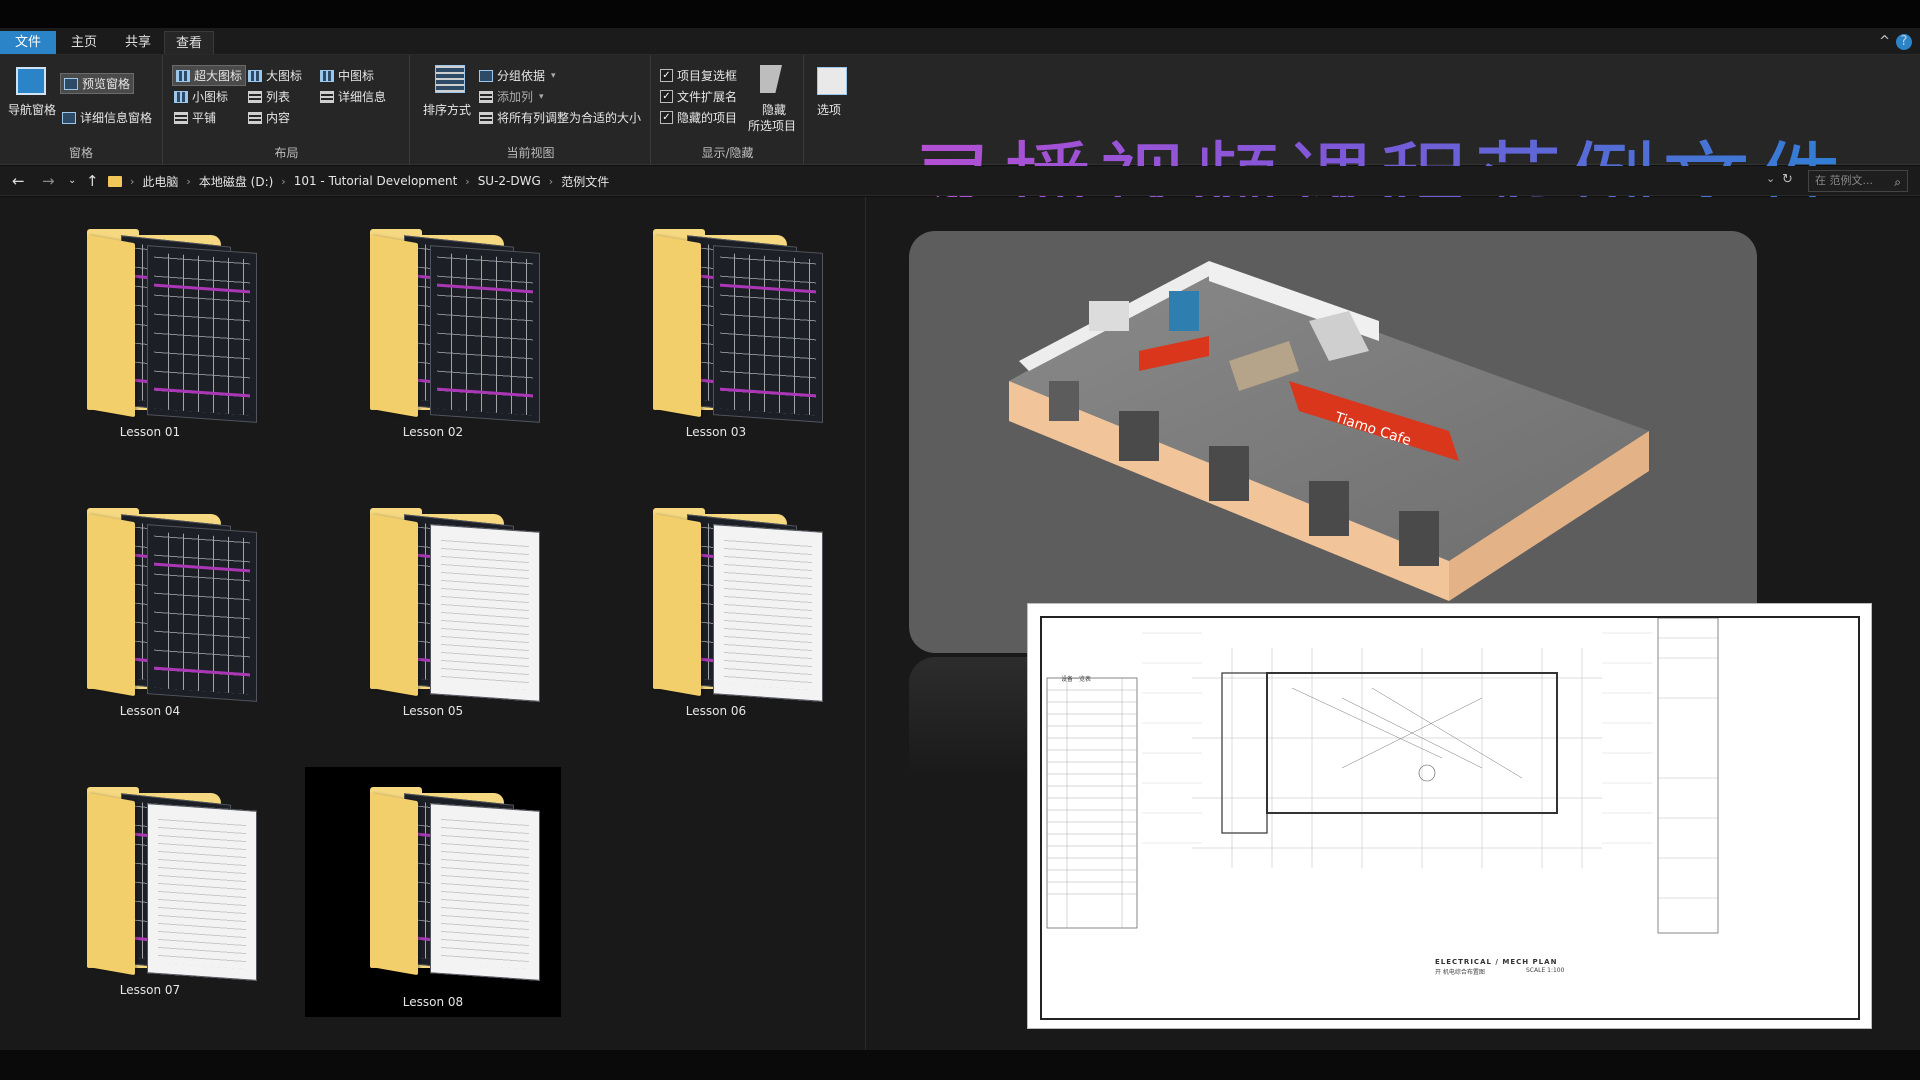 This screenshot has width=1920, height=1080. I want to click on hidden-items-toggle: ✓ 隐藏的项目, so click(698, 117).